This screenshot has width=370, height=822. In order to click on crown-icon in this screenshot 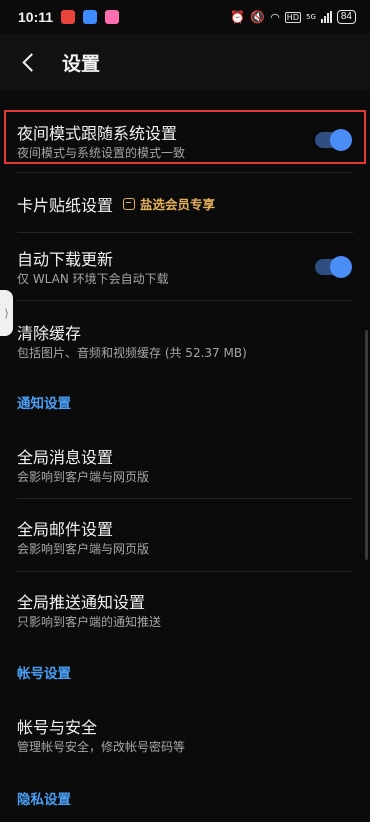, I will do `click(129, 203)`.